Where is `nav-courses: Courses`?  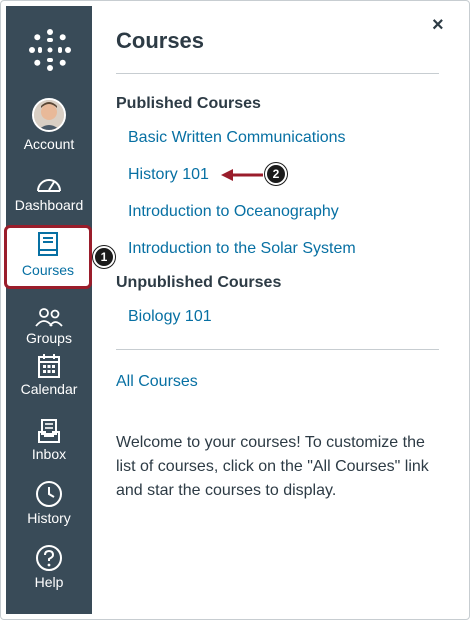 nav-courses: Courses is located at coordinates (48, 257).